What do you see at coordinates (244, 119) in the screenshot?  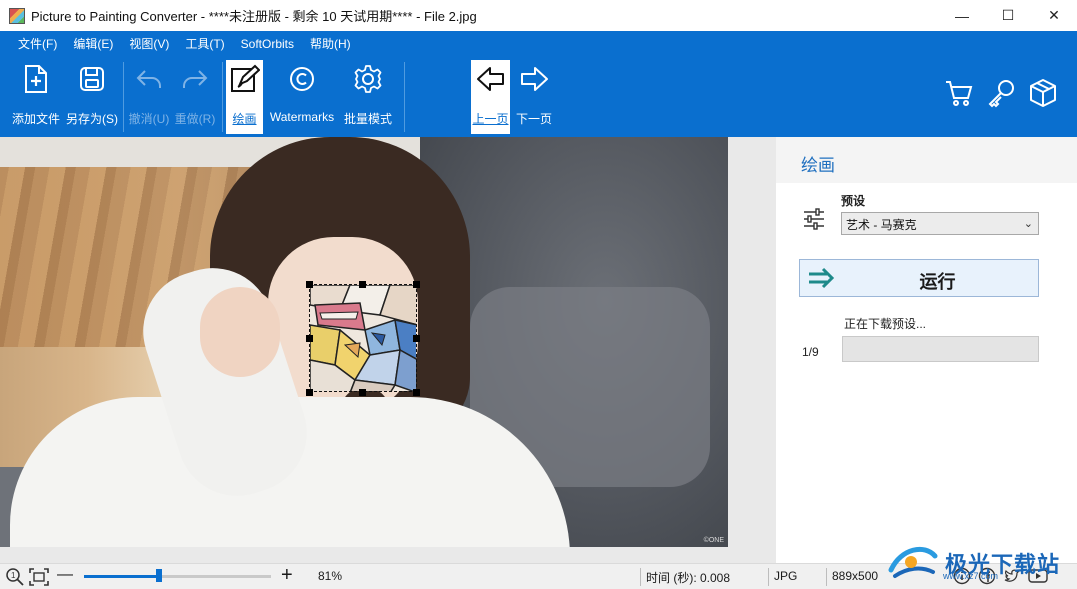 I see `paint-label: 绘画` at bounding box center [244, 119].